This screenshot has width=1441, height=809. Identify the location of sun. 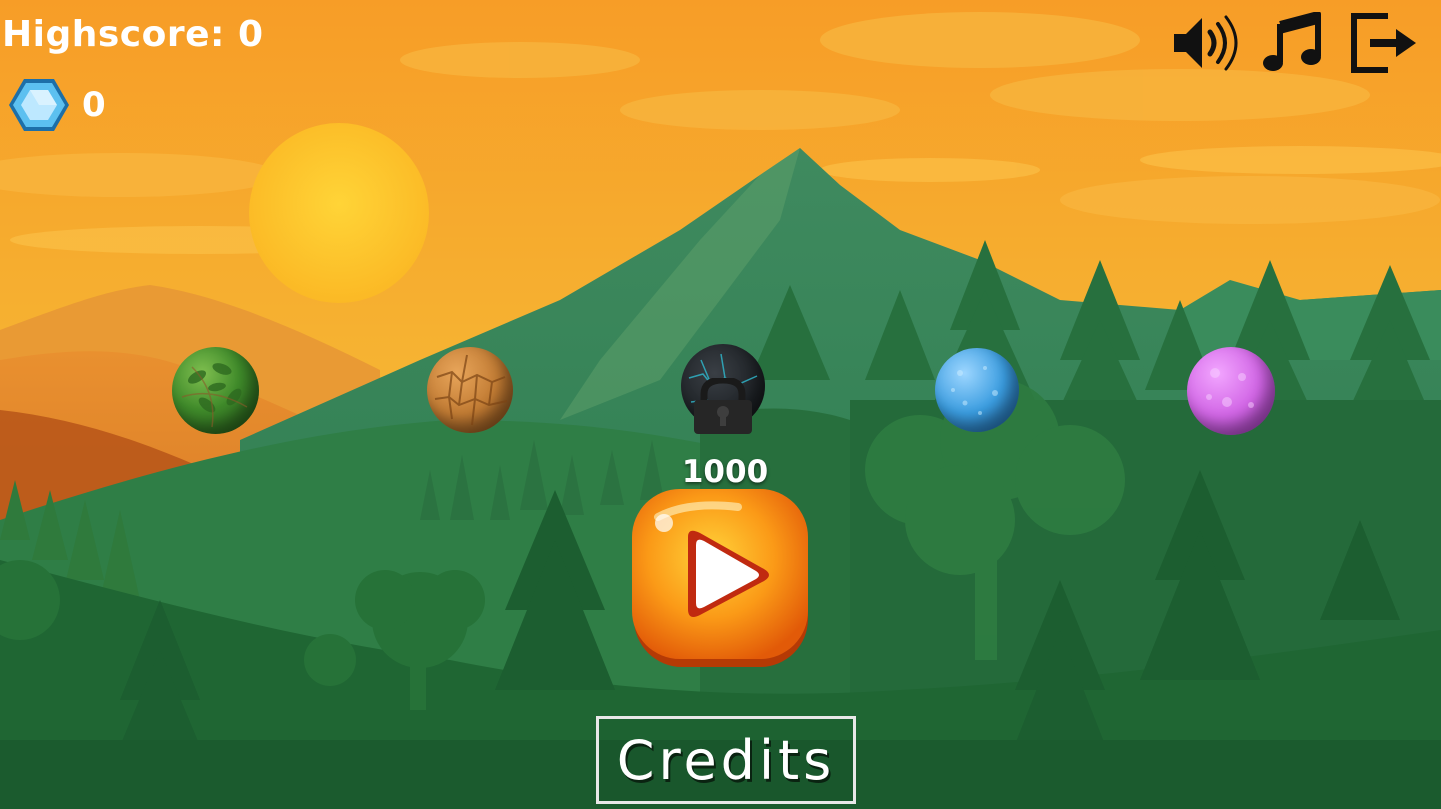
(339, 213).